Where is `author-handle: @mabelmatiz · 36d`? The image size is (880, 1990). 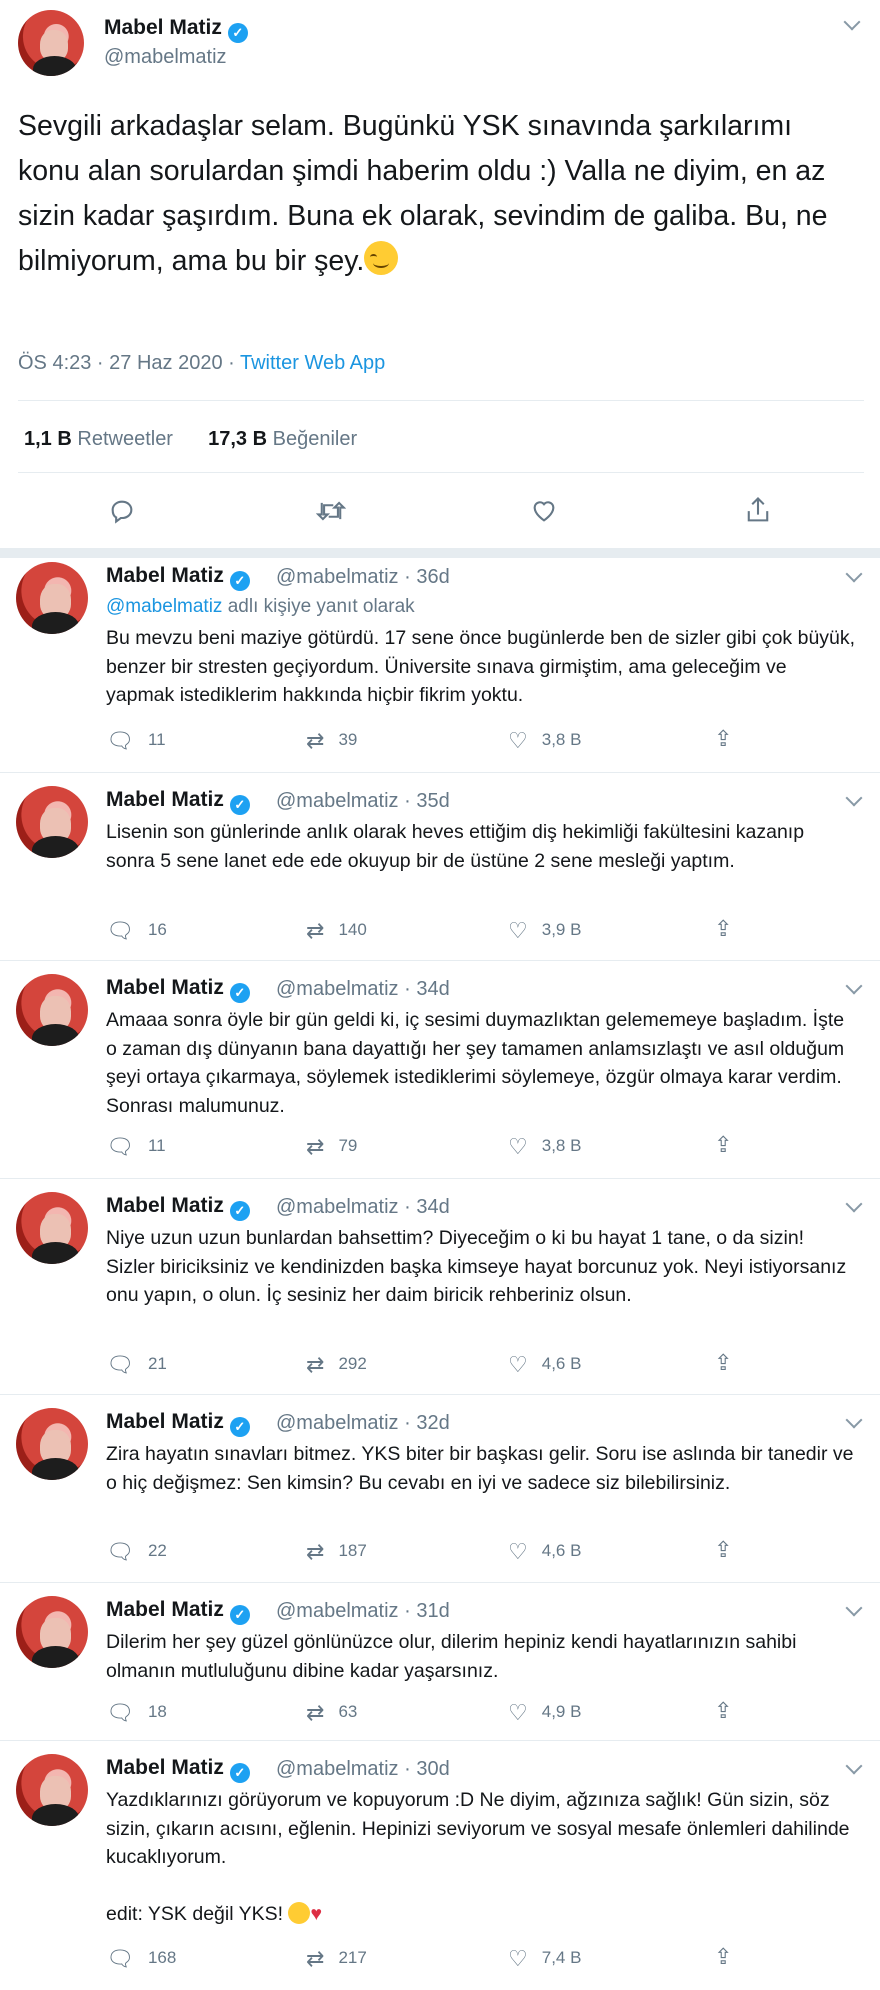 author-handle: @mabelmatiz · 36d is located at coordinates (363, 577).